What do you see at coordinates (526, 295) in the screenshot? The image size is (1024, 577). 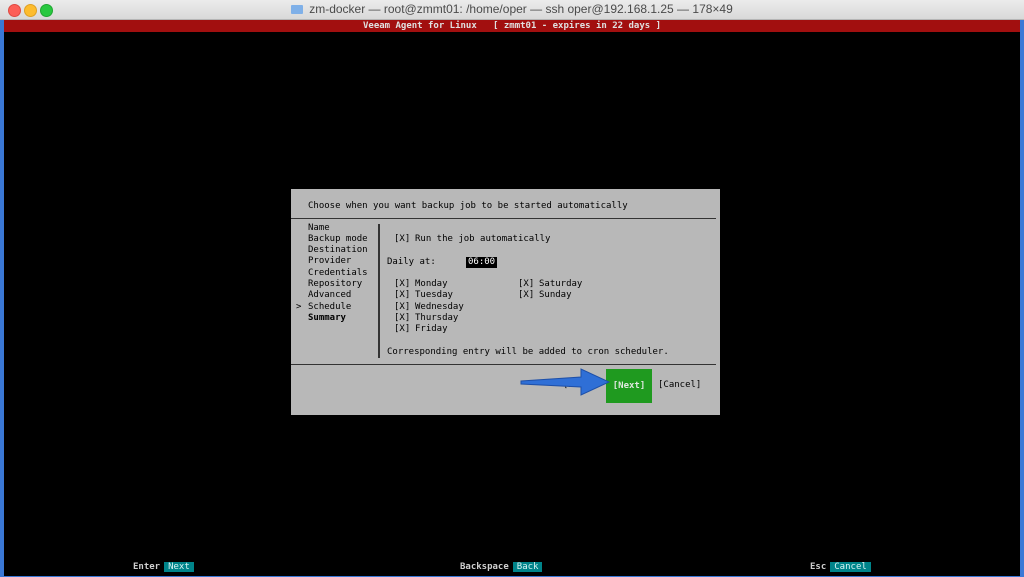 I see `sunday-checkbox: [X]` at bounding box center [526, 295].